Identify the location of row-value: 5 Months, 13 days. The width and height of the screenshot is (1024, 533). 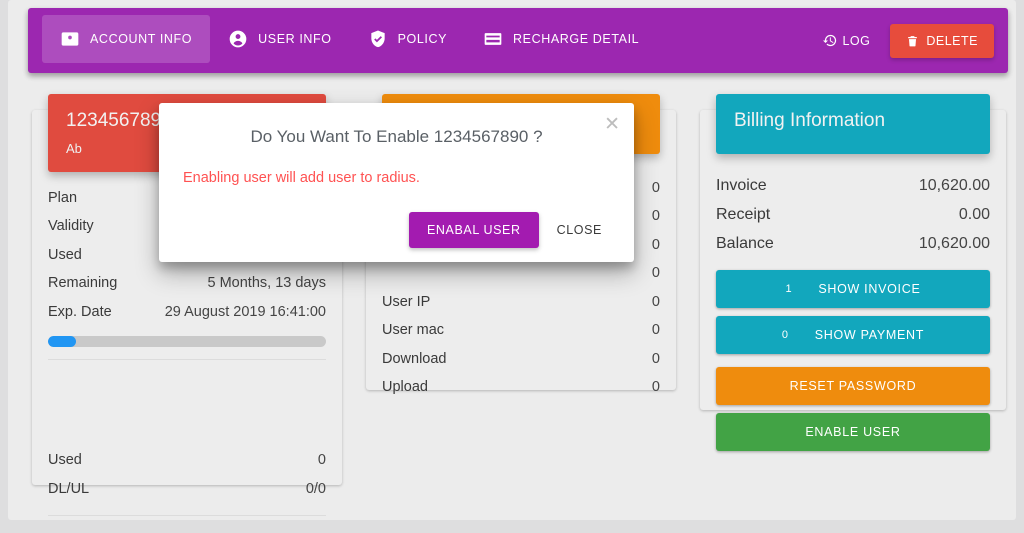
(267, 283).